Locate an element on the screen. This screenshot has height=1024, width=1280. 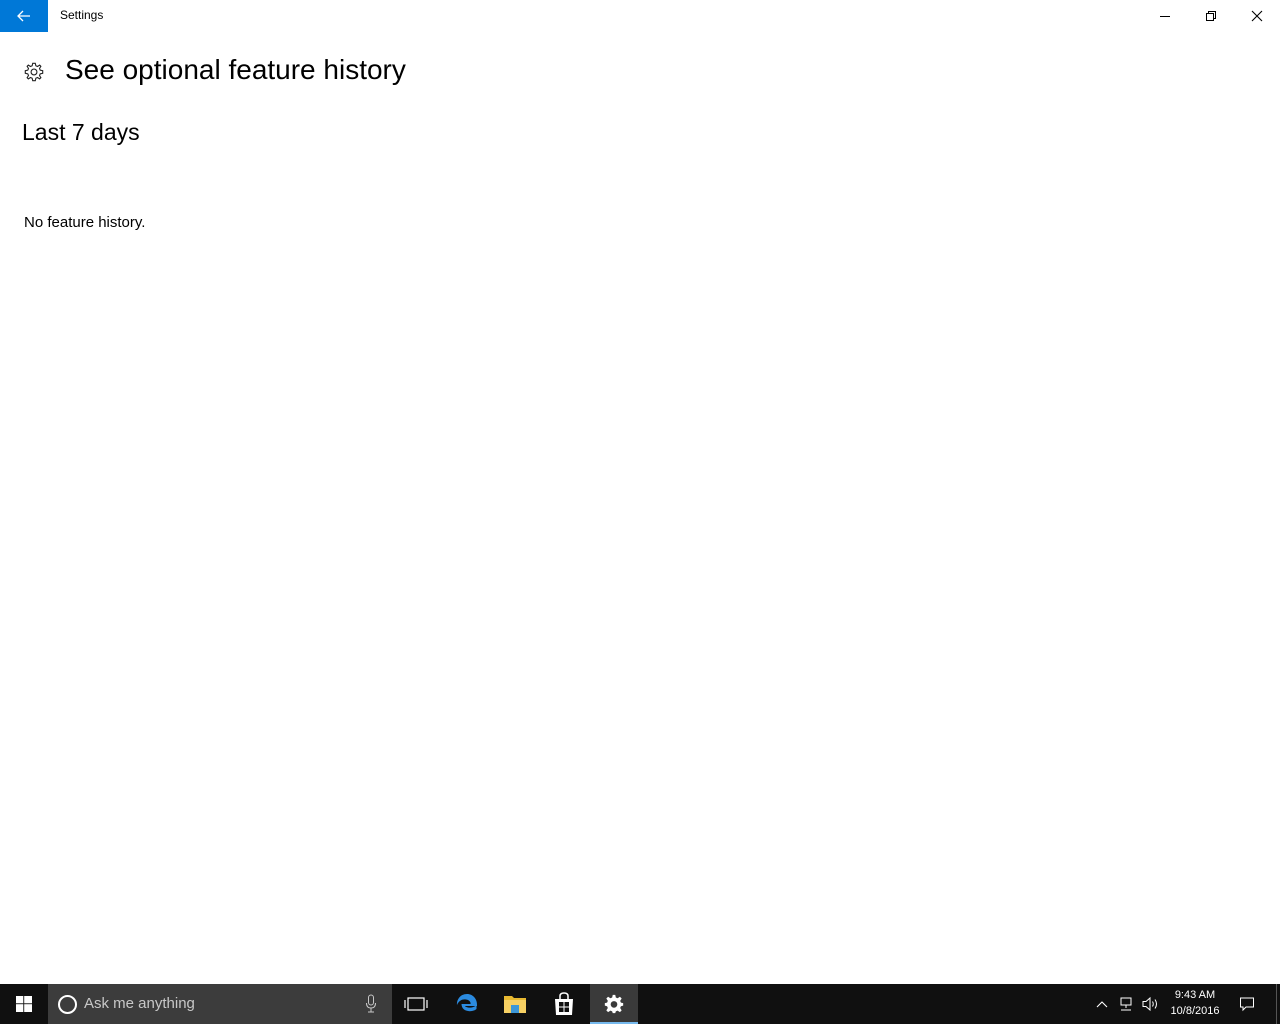
start-button is located at coordinates (24, 1004).